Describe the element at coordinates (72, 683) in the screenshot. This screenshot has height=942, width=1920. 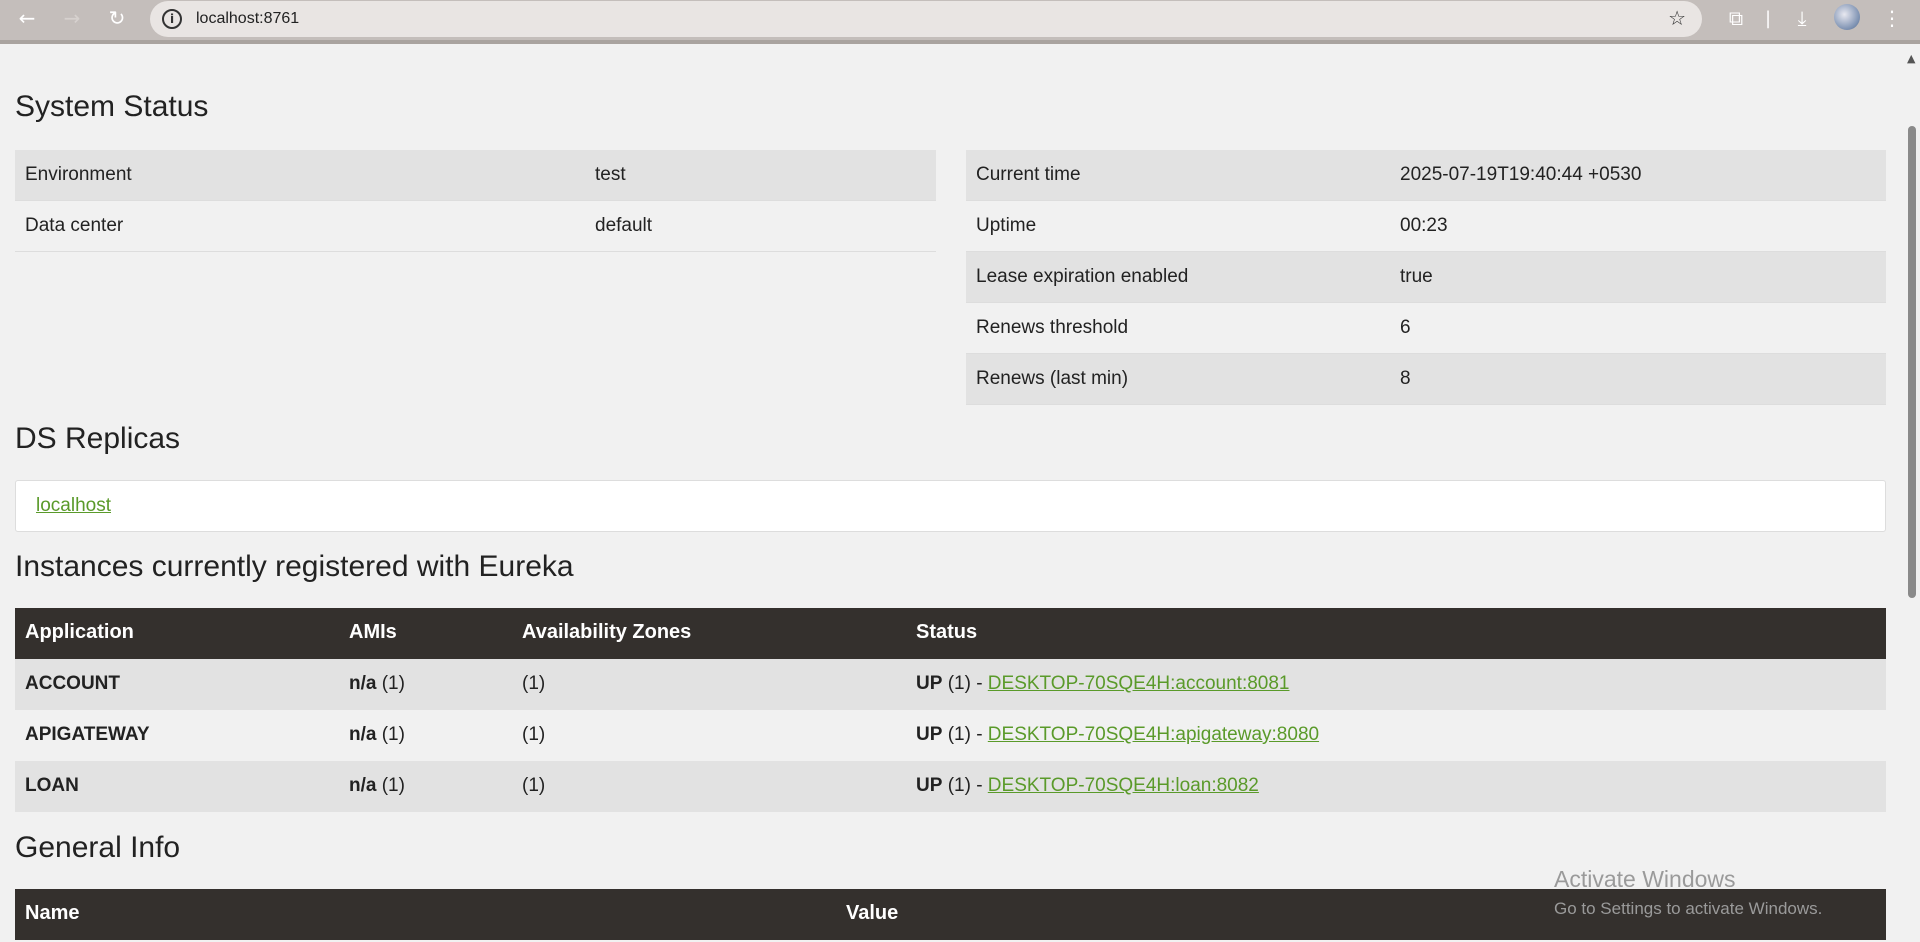
I see `application-name: ACCOUNT` at that location.